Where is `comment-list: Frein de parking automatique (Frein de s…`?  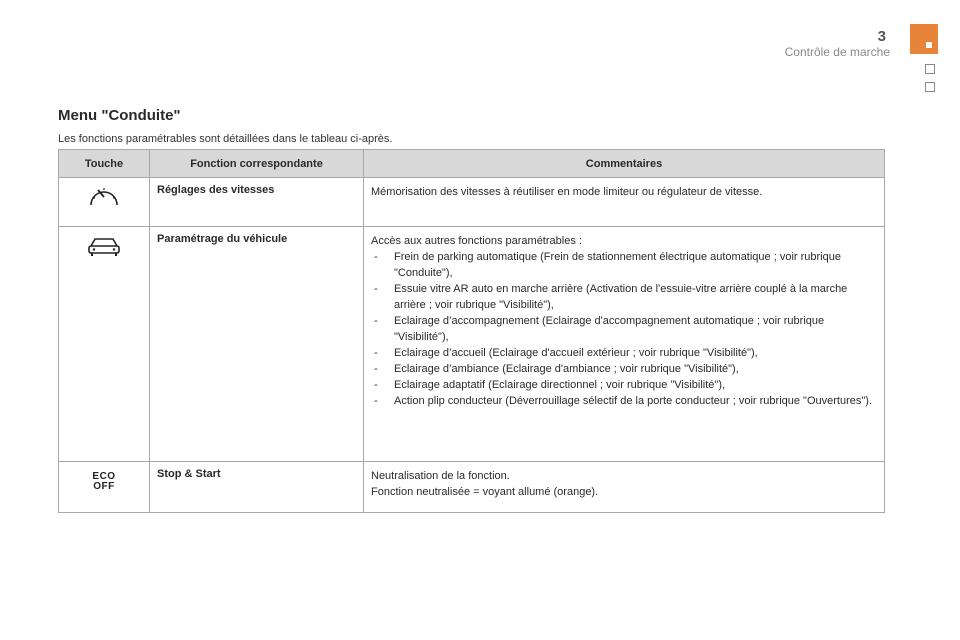
comment-list: Frein de parking automatique (Frein de s… is located at coordinates (624, 329).